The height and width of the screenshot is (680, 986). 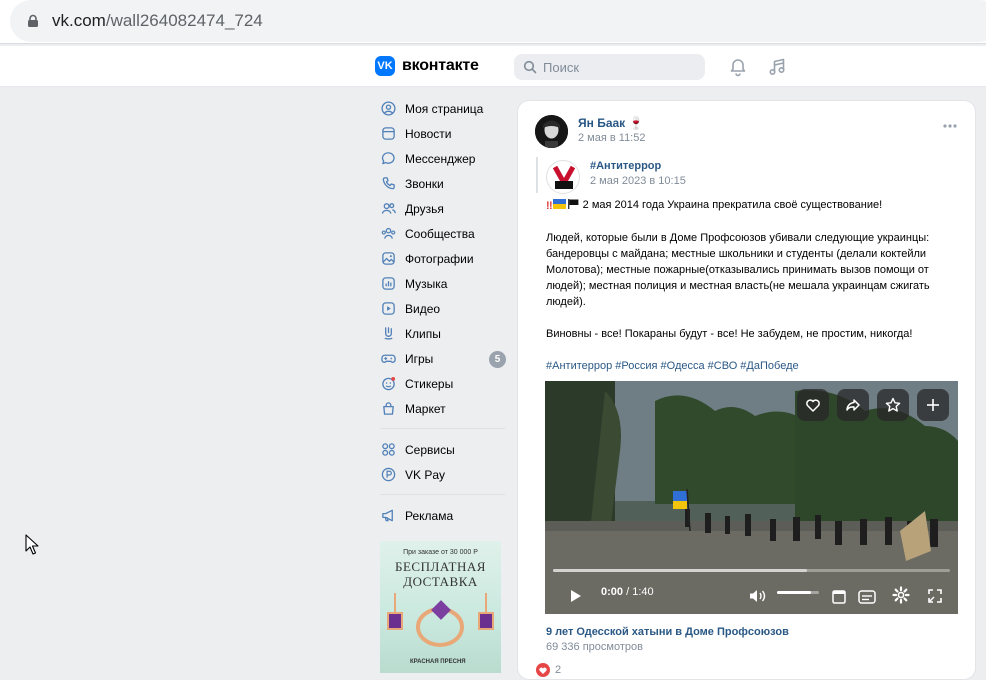 I want to click on subtitles-icon, so click(x=867, y=597).